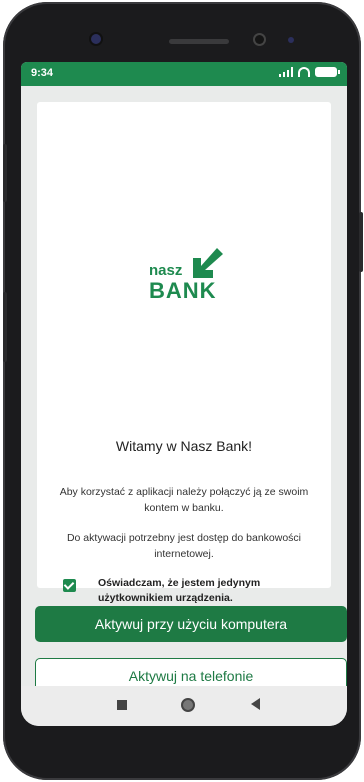  What do you see at coordinates (208, 263) in the screenshot?
I see `logo-arrow-icon` at bounding box center [208, 263].